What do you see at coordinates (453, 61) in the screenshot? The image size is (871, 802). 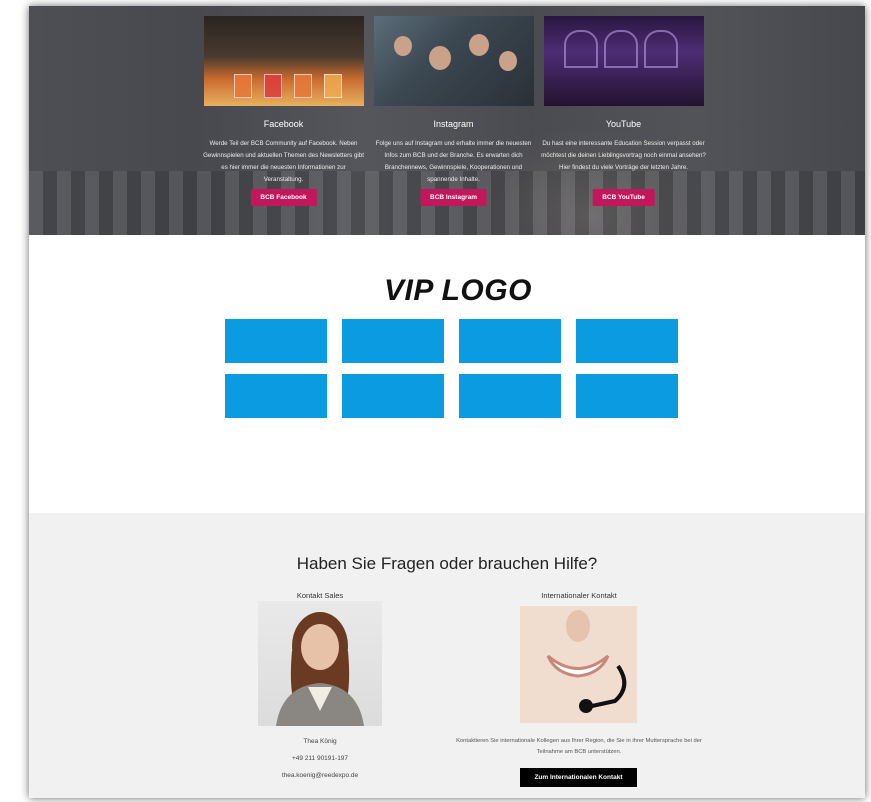 I see `instagram-image` at bounding box center [453, 61].